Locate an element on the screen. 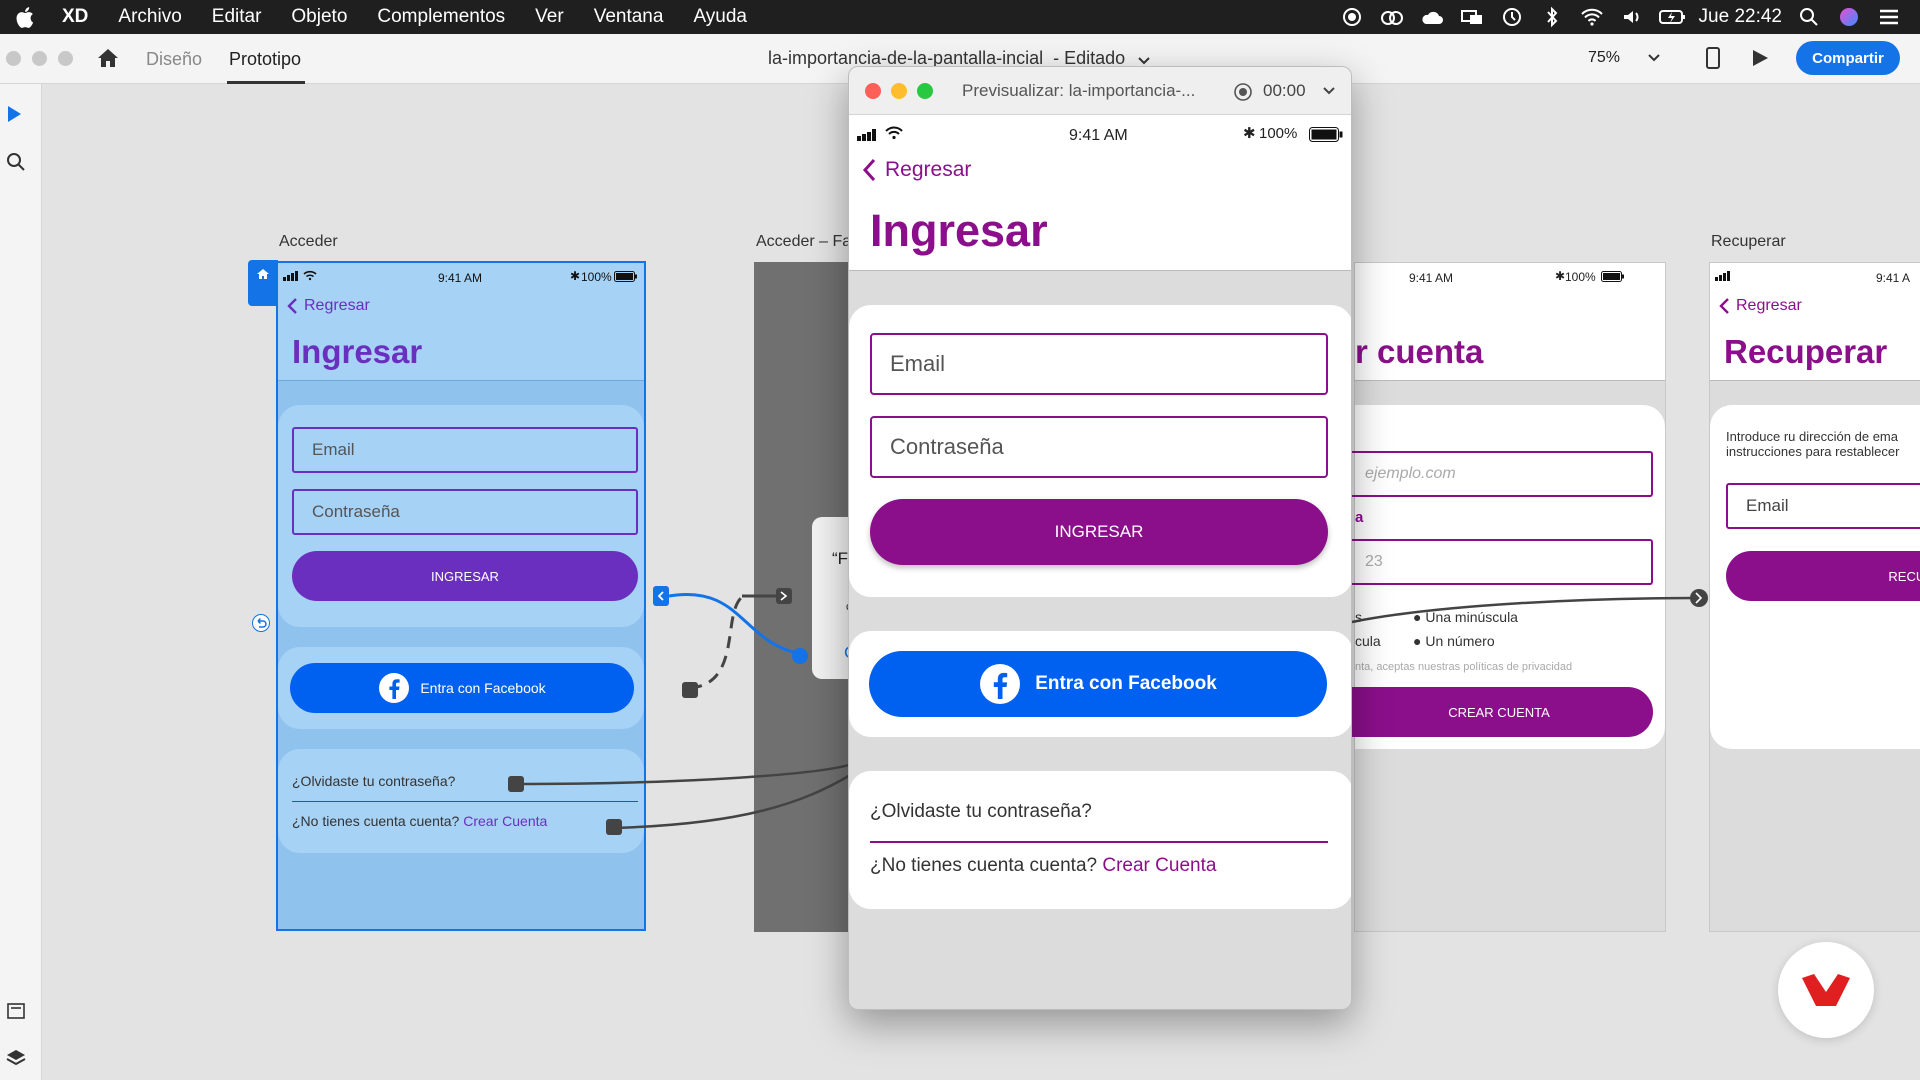  wire-endpoint is located at coordinates (800, 656).